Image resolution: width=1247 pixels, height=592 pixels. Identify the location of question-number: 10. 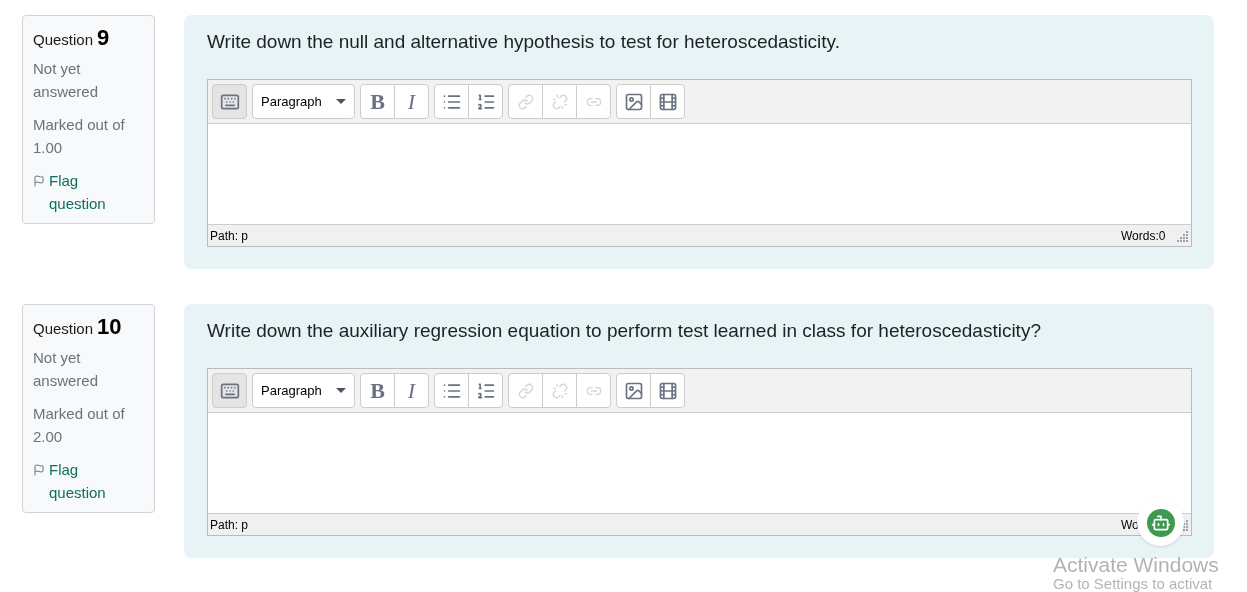
(109, 326).